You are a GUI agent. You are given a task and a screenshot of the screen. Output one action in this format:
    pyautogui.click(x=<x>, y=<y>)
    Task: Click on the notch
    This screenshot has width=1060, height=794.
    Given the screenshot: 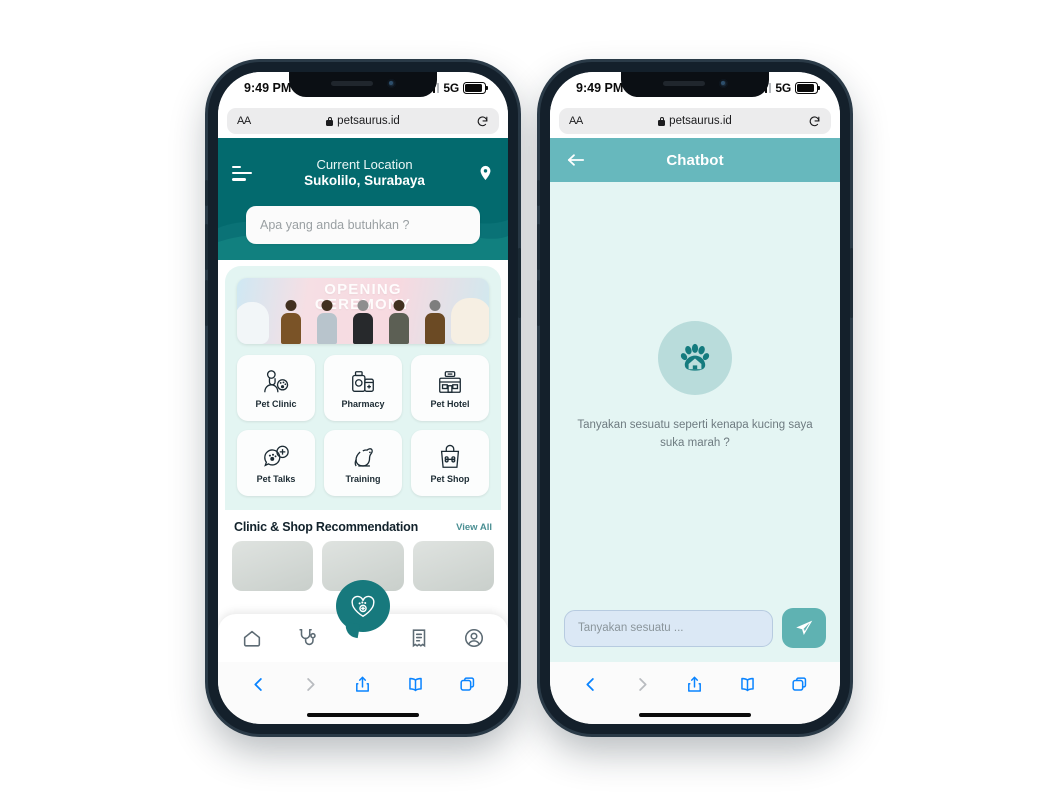 What is the action you would take?
    pyautogui.click(x=363, y=84)
    